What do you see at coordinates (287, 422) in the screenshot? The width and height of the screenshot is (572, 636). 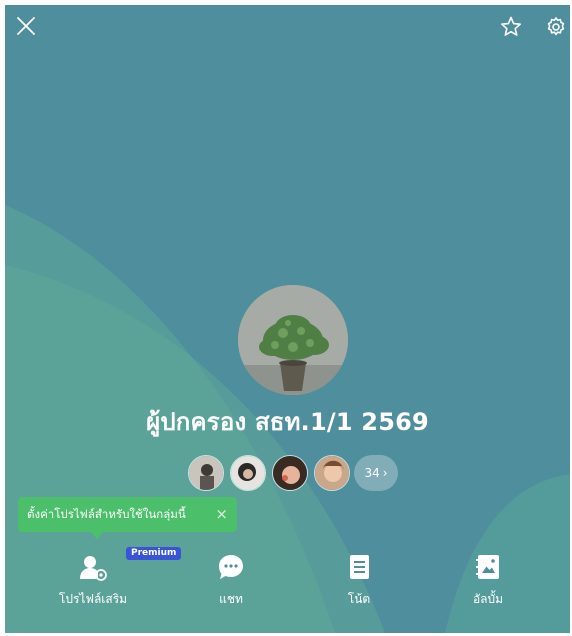 I see `group-name: ผู้ปกครอง สธท.1/1 2569` at bounding box center [287, 422].